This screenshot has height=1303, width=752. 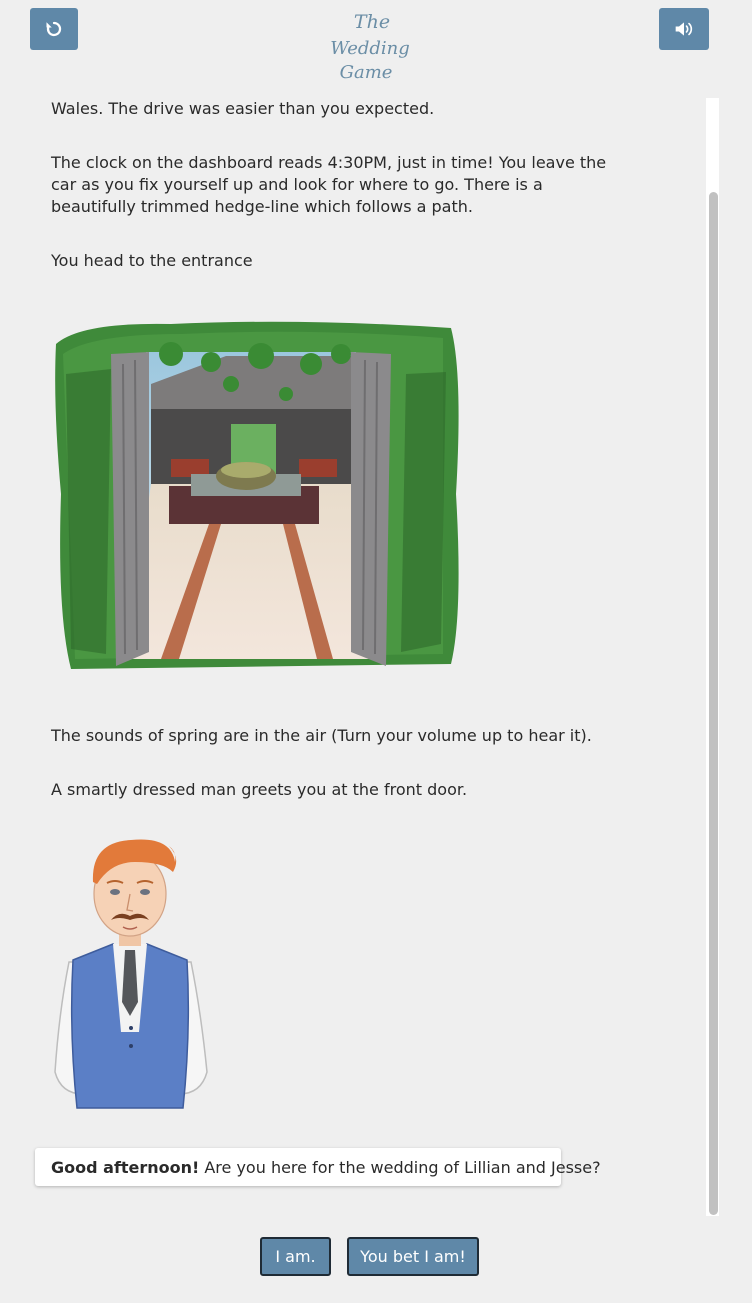 I want to click on speaker-volume-icon, so click(x=684, y=29).